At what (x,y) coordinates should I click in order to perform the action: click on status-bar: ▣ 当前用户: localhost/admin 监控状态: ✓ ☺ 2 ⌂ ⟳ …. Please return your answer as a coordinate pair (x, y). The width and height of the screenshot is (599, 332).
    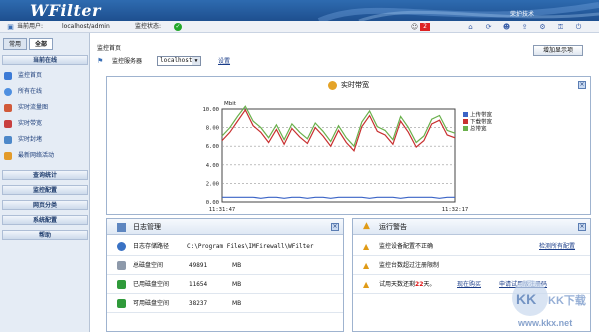
    Looking at the image, I should click on (299, 27).